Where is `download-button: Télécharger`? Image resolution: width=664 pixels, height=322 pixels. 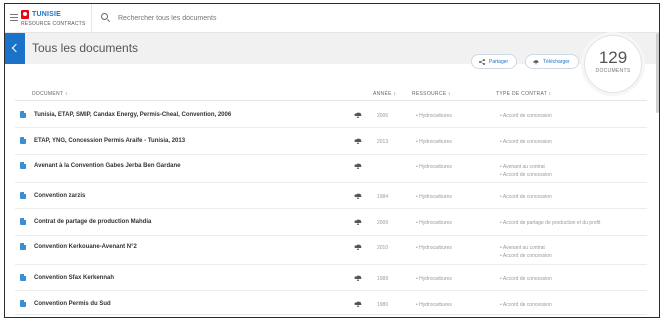 download-button: Télécharger is located at coordinates (552, 61).